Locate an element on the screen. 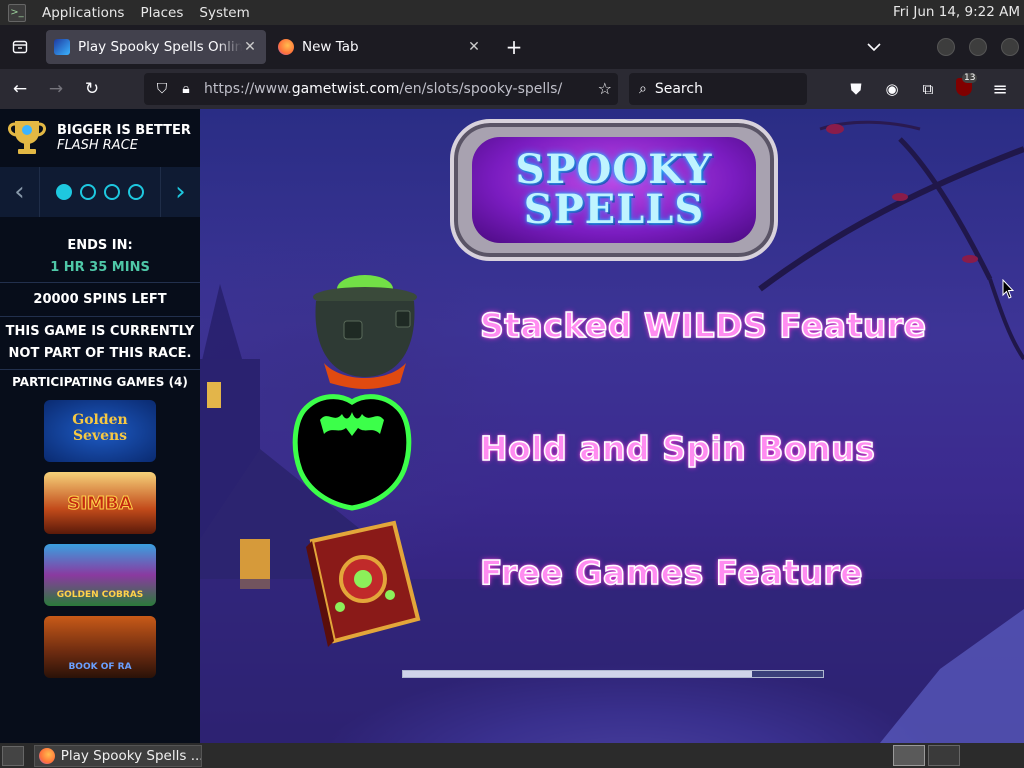 This screenshot has width=1024, height=768. cauldron-icon is located at coordinates (365, 327).